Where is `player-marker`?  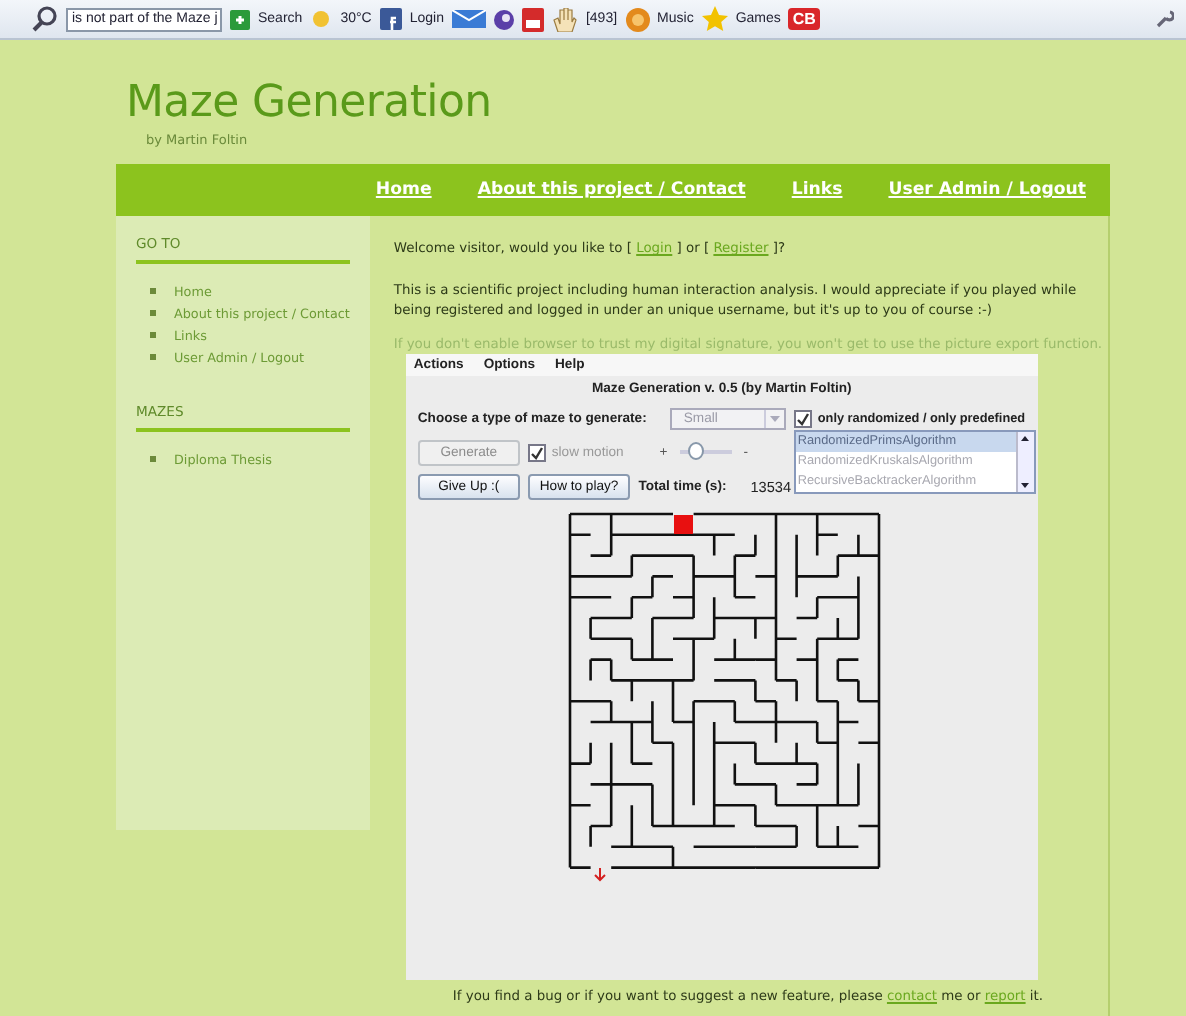
player-marker is located at coordinates (684, 524).